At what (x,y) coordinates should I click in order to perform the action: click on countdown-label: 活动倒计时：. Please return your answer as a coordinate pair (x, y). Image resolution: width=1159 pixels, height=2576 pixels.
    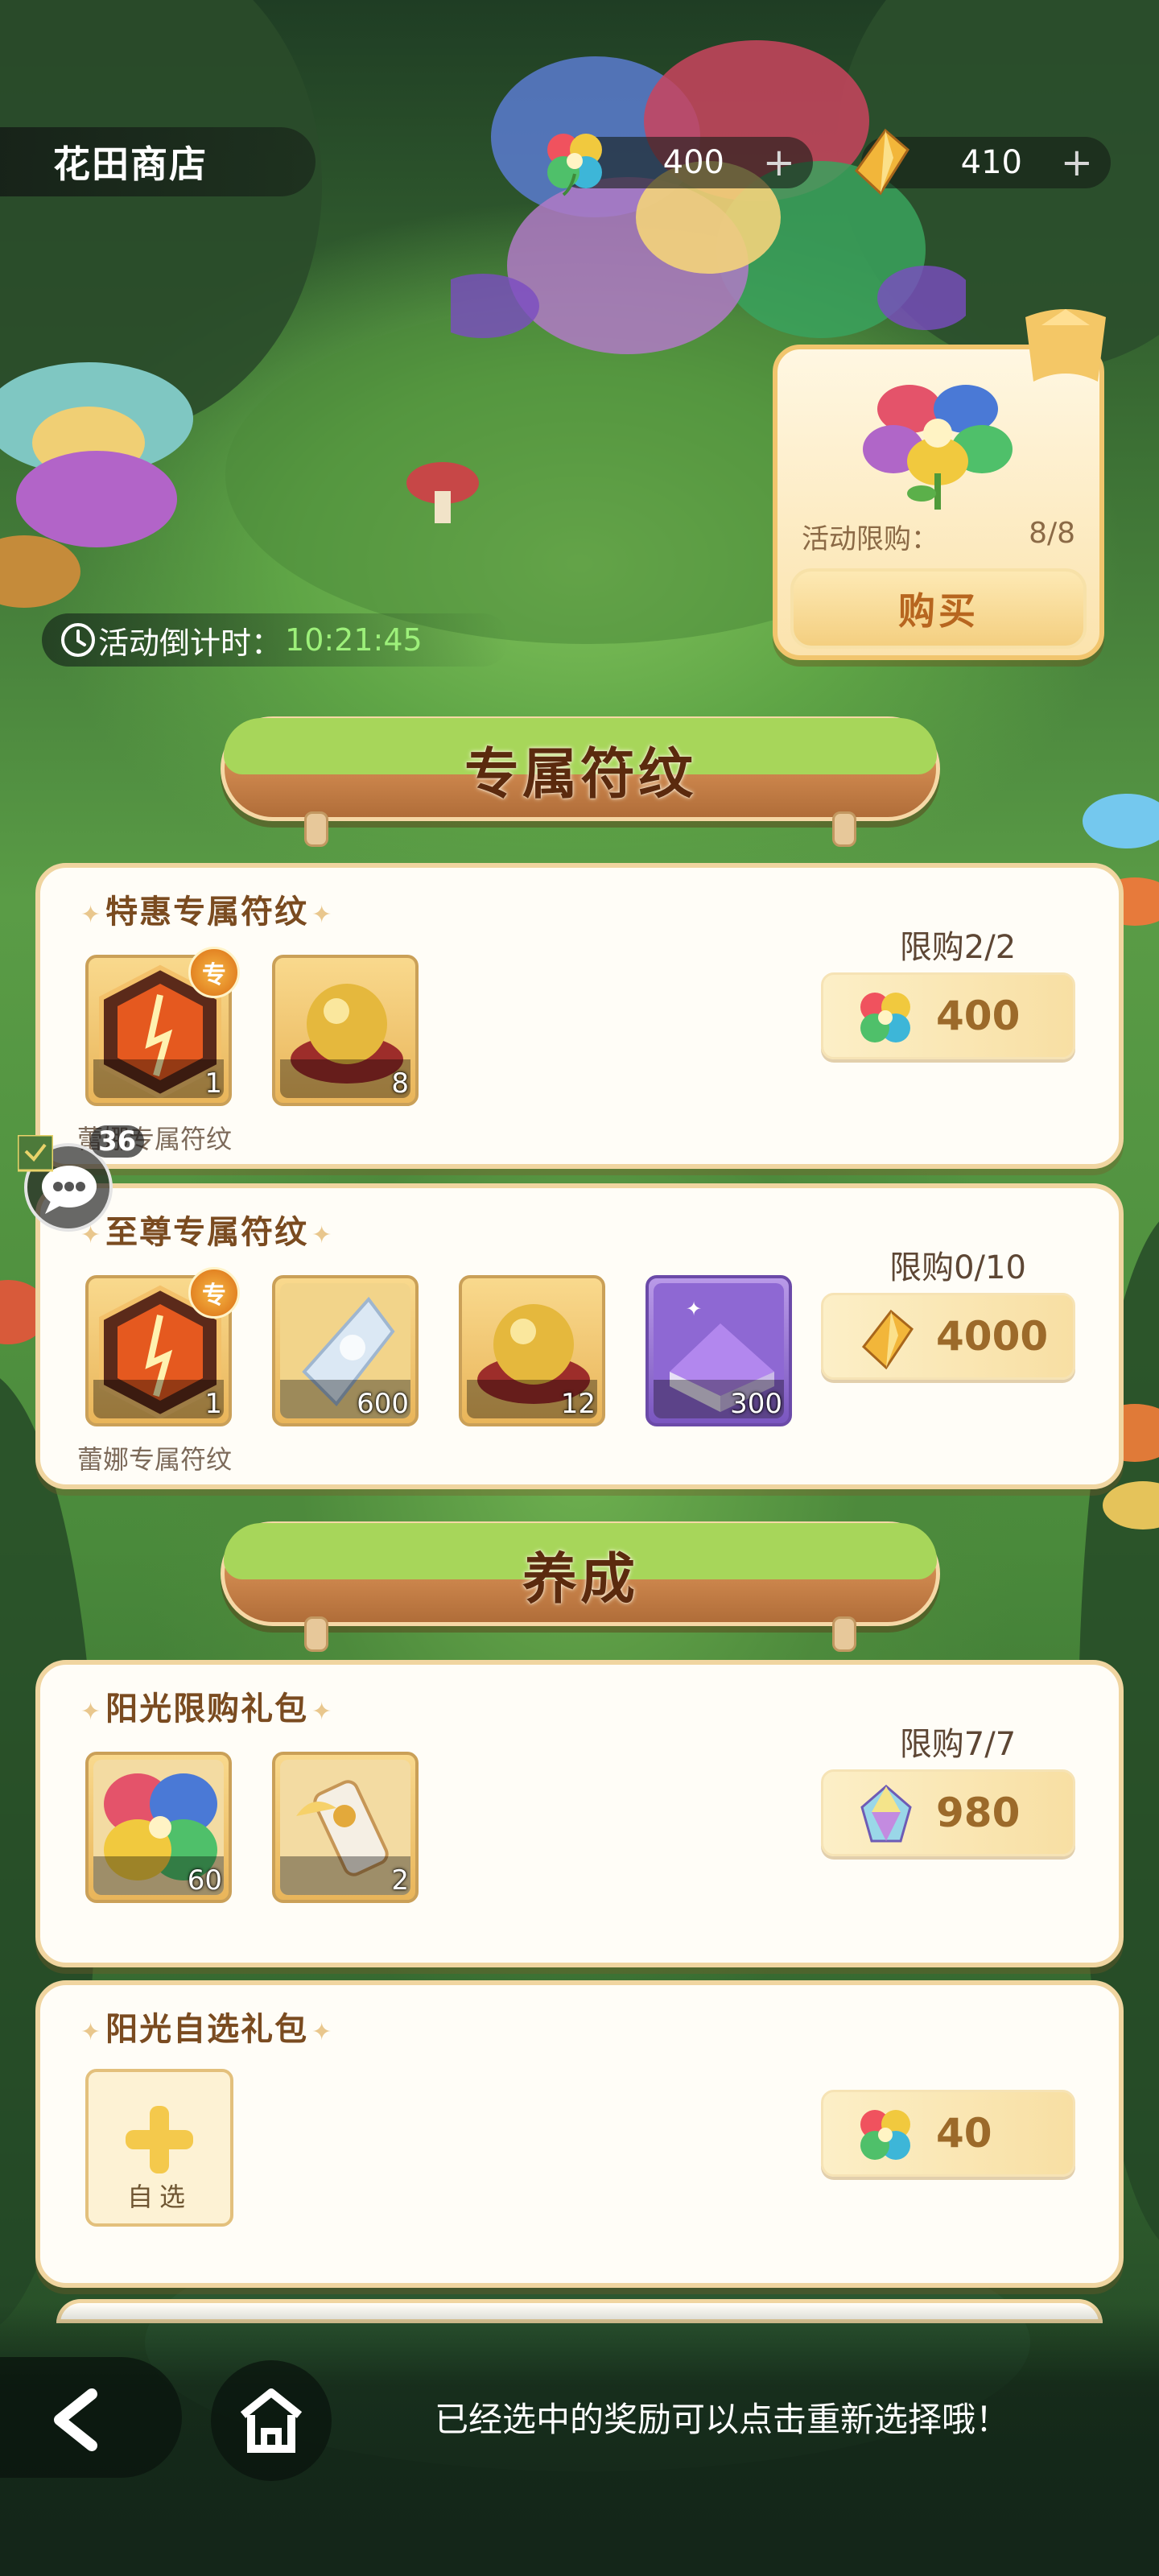
    Looking at the image, I should click on (190, 643).